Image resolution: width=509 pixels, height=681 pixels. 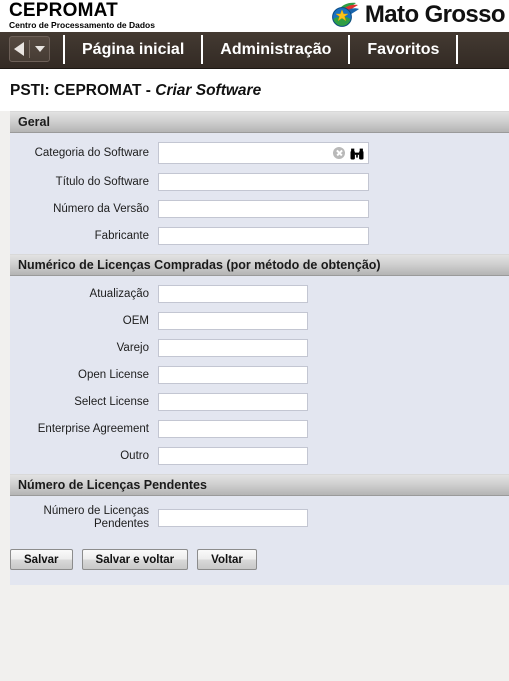 I want to click on form-bottom-spacer, so click(x=259, y=582).